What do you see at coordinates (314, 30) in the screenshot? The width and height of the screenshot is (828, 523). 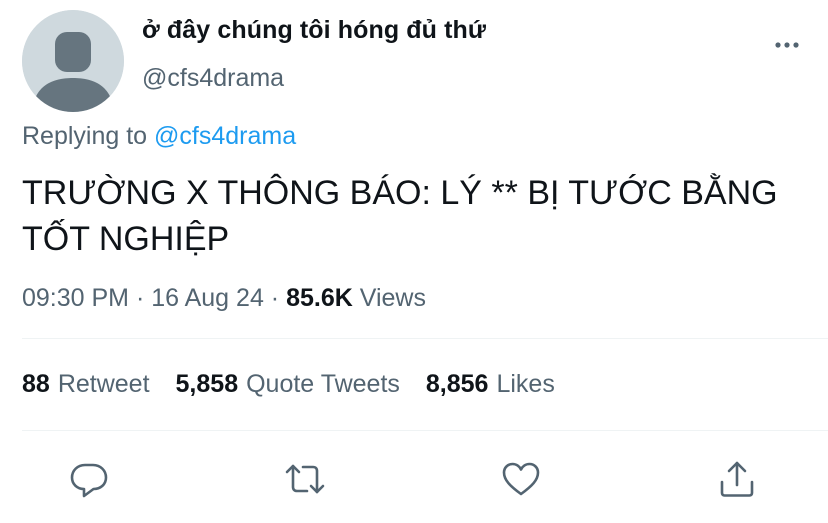 I see `author-display-name: ở đây chúng tôi hóng đủ thứ` at bounding box center [314, 30].